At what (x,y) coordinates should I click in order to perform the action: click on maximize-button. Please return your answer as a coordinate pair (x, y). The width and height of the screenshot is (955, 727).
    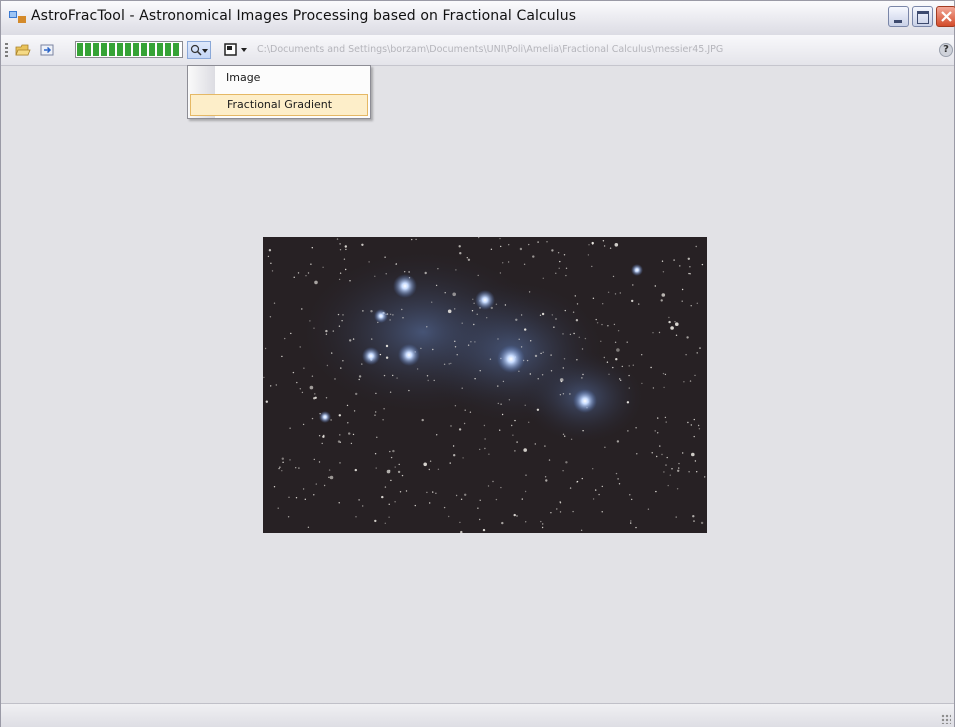
    Looking at the image, I should click on (922, 16).